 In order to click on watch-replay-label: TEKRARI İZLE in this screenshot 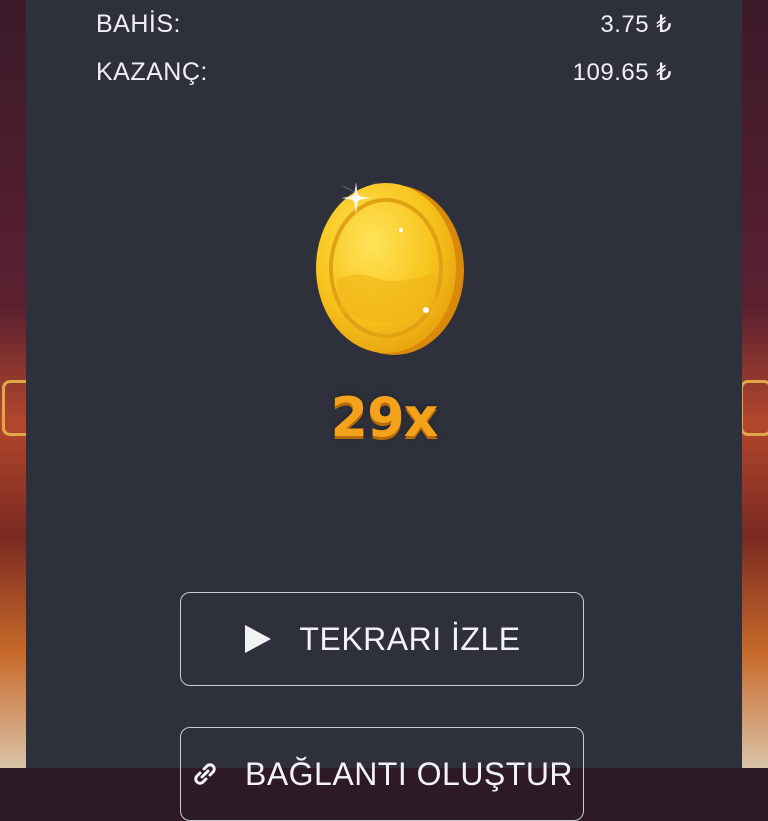, I will do `click(410, 638)`.